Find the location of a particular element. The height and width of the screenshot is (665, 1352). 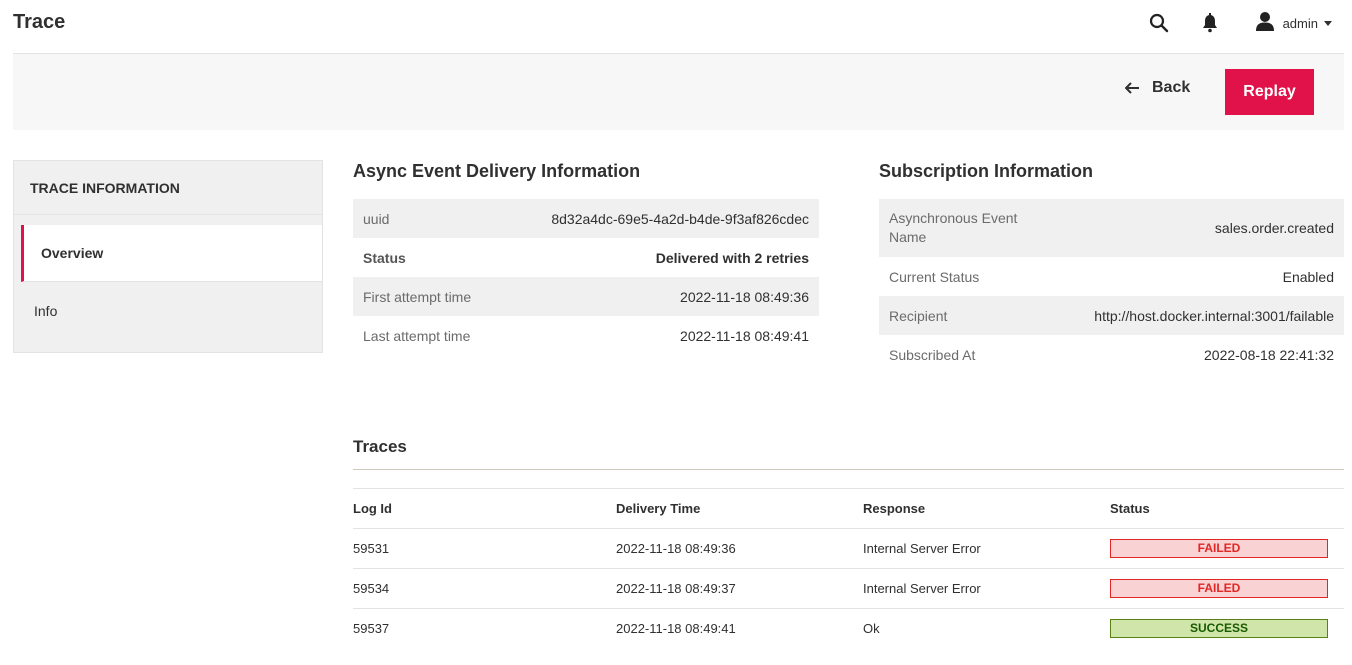

user-name: admin is located at coordinates (1300, 23).